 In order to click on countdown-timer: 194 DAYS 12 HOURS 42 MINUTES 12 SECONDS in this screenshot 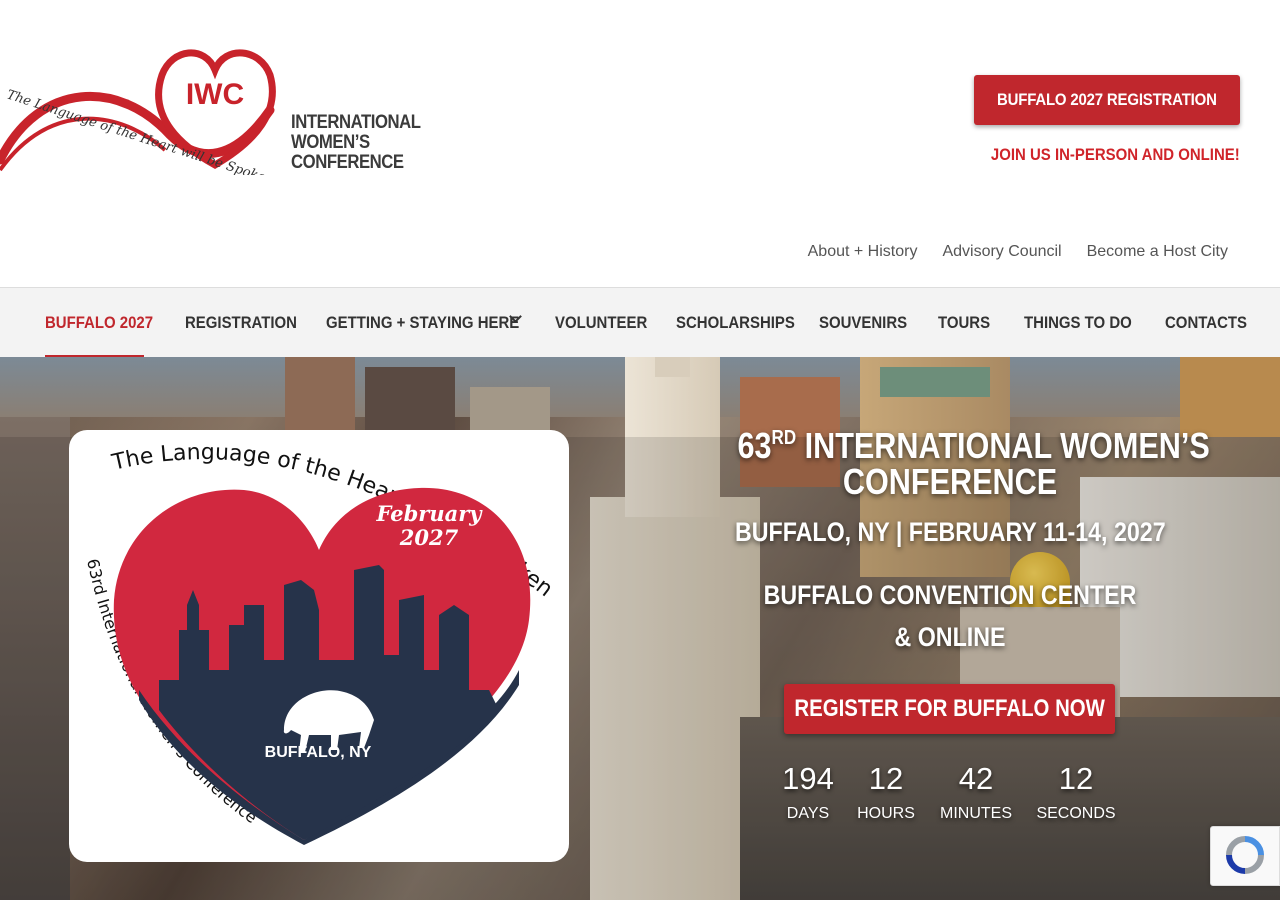, I will do `click(945, 799)`.